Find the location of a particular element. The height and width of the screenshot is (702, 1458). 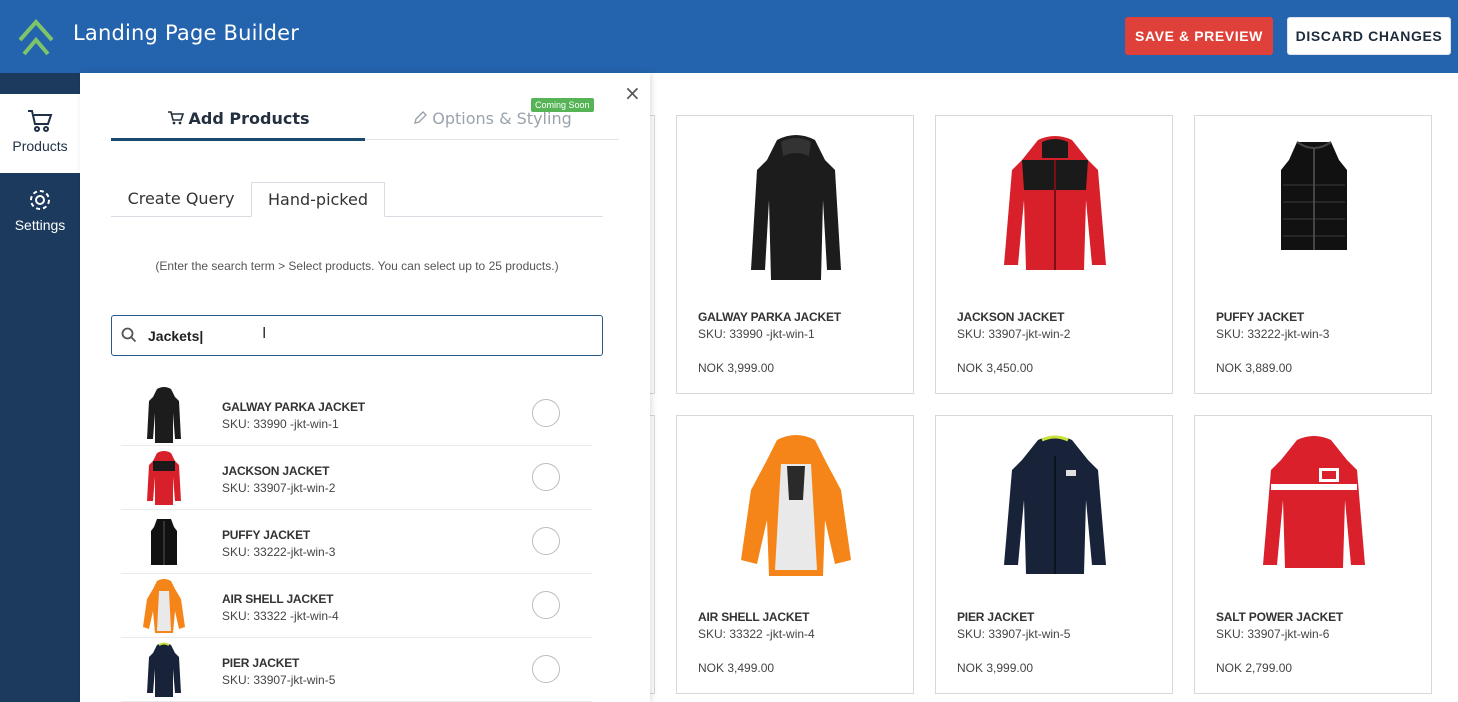

search-input: Jackets| I is located at coordinates (357, 335).